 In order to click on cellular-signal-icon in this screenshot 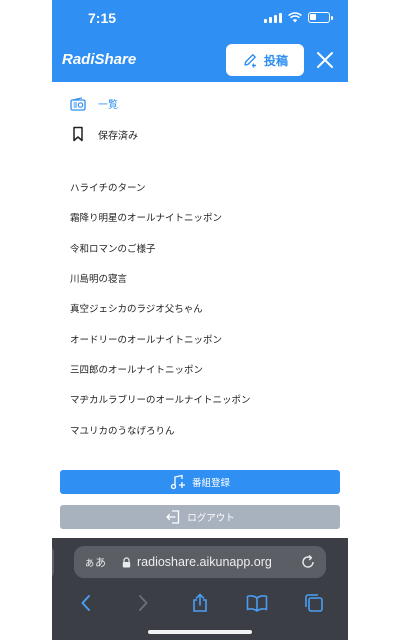, I will do `click(273, 17)`.